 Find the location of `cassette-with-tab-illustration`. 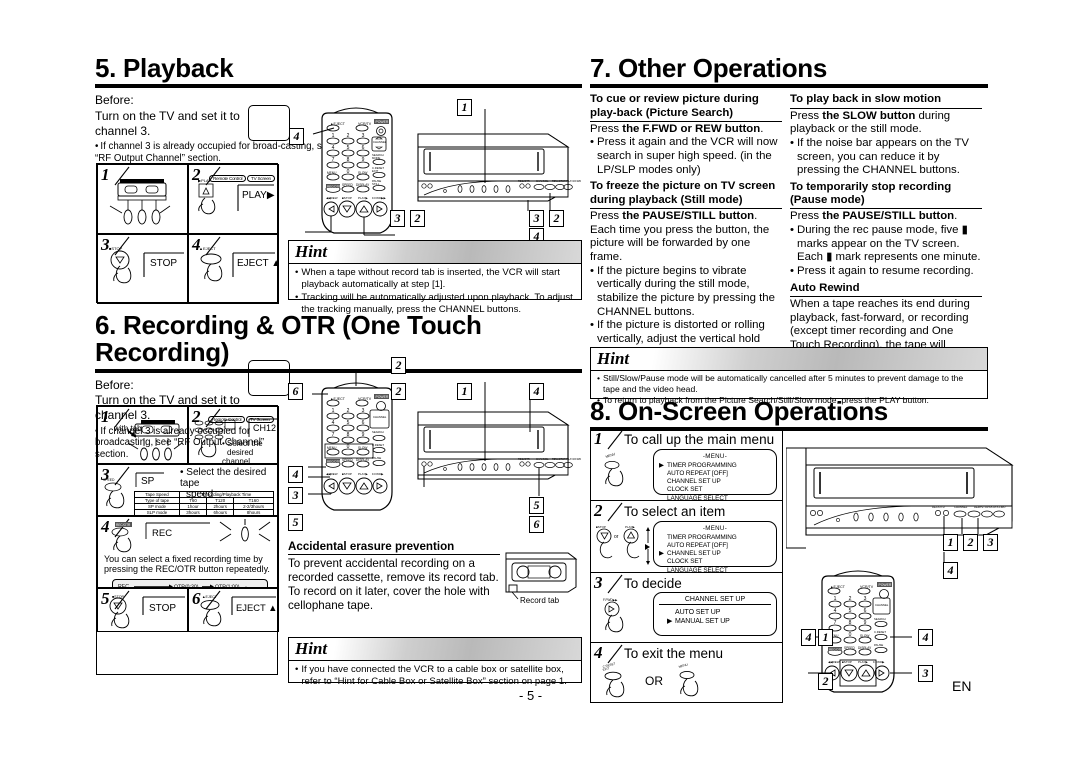

cassette-with-tab-illustration is located at coordinates (155, 440).